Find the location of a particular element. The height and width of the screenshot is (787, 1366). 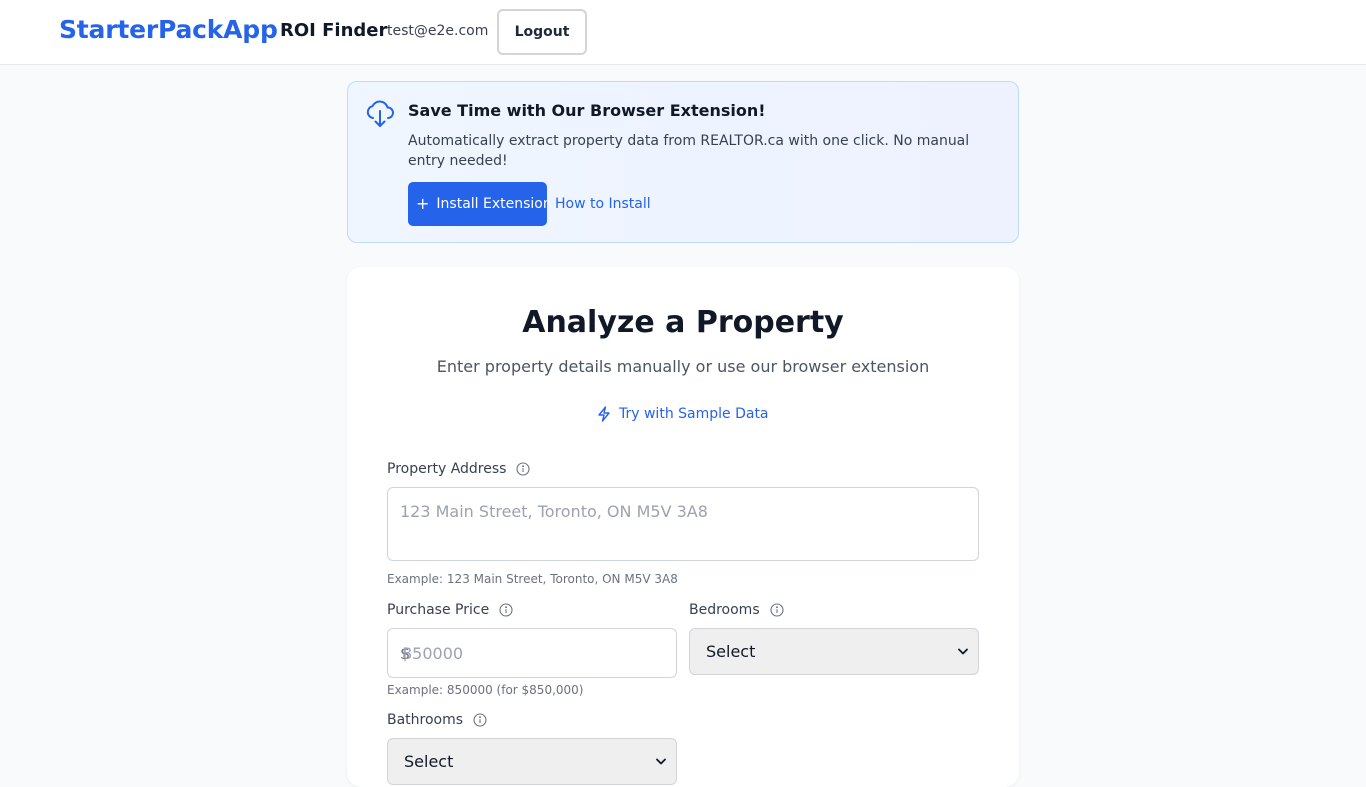

price-field: $ is located at coordinates (532, 653).